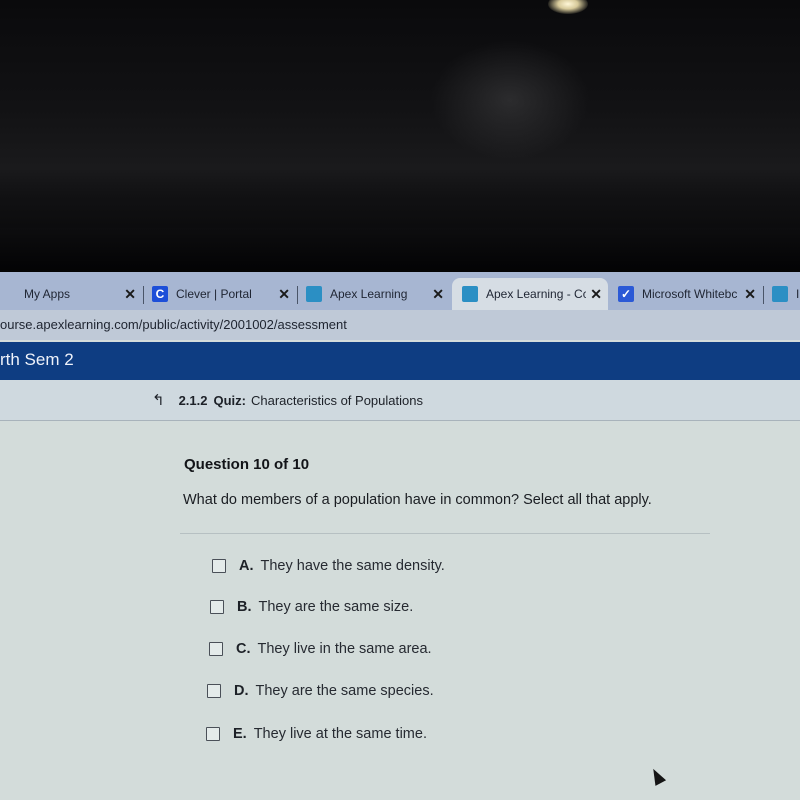 The image size is (800, 800). Describe the element at coordinates (37, 359) in the screenshot. I see `course-title: rth Sem 2` at that location.